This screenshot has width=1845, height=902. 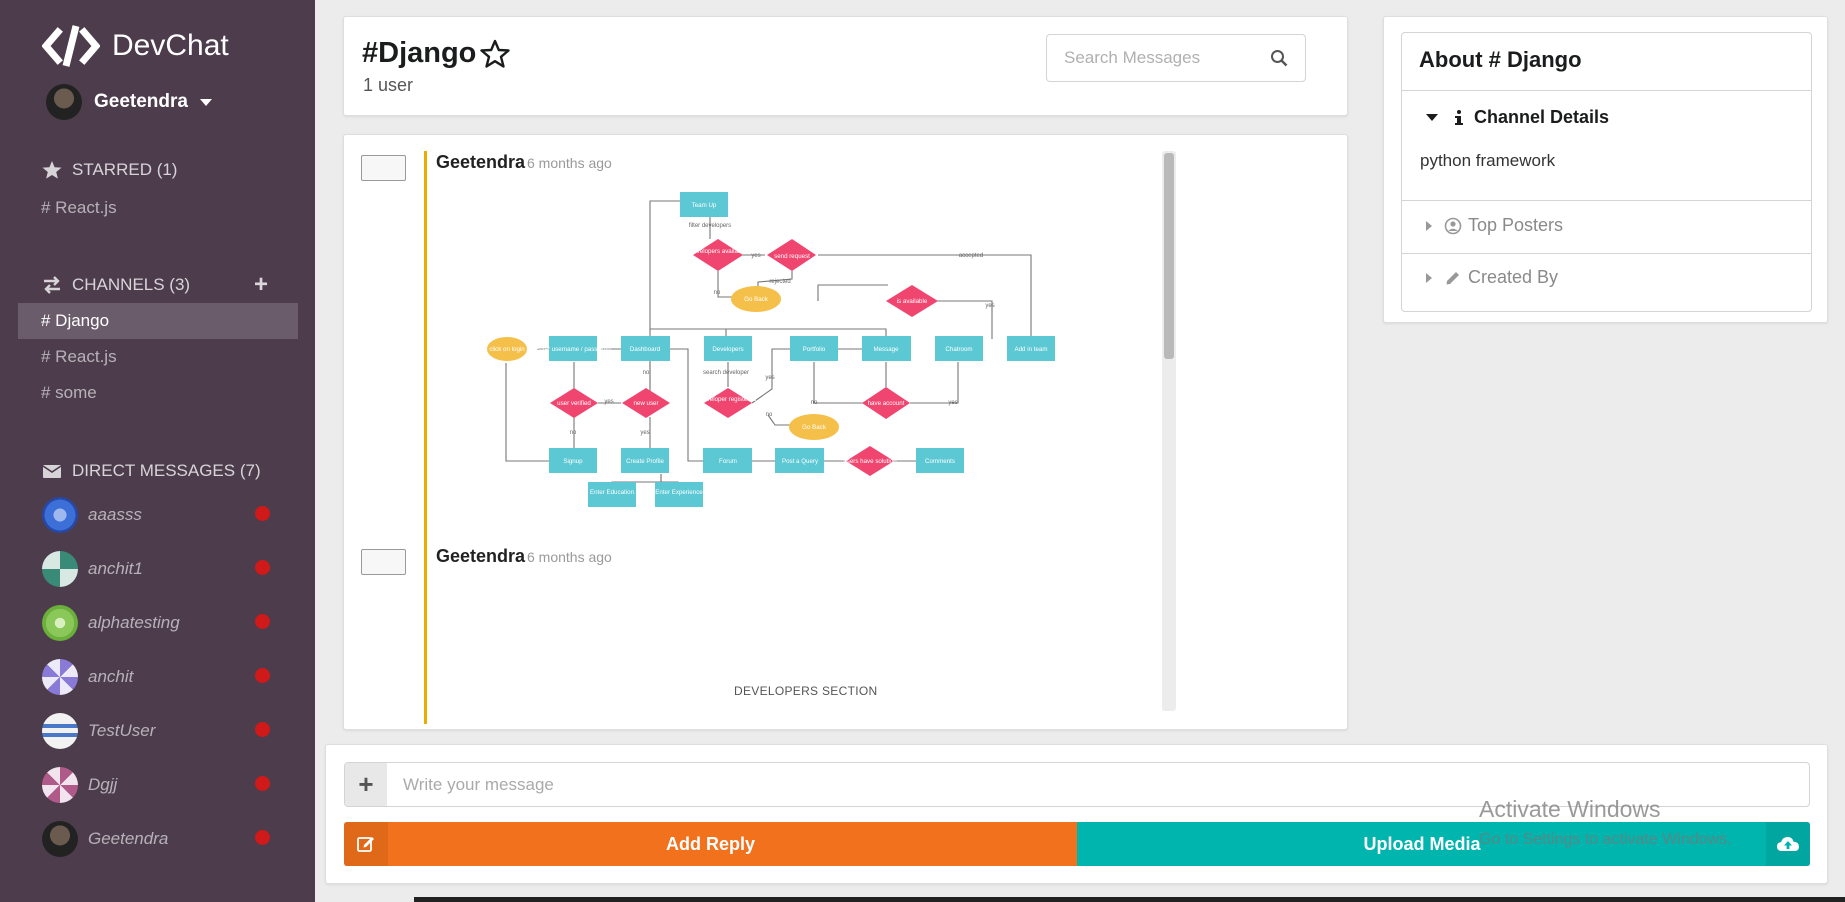 What do you see at coordinates (1542, 117) in the screenshot?
I see `accordion-label: Channel Details` at bounding box center [1542, 117].